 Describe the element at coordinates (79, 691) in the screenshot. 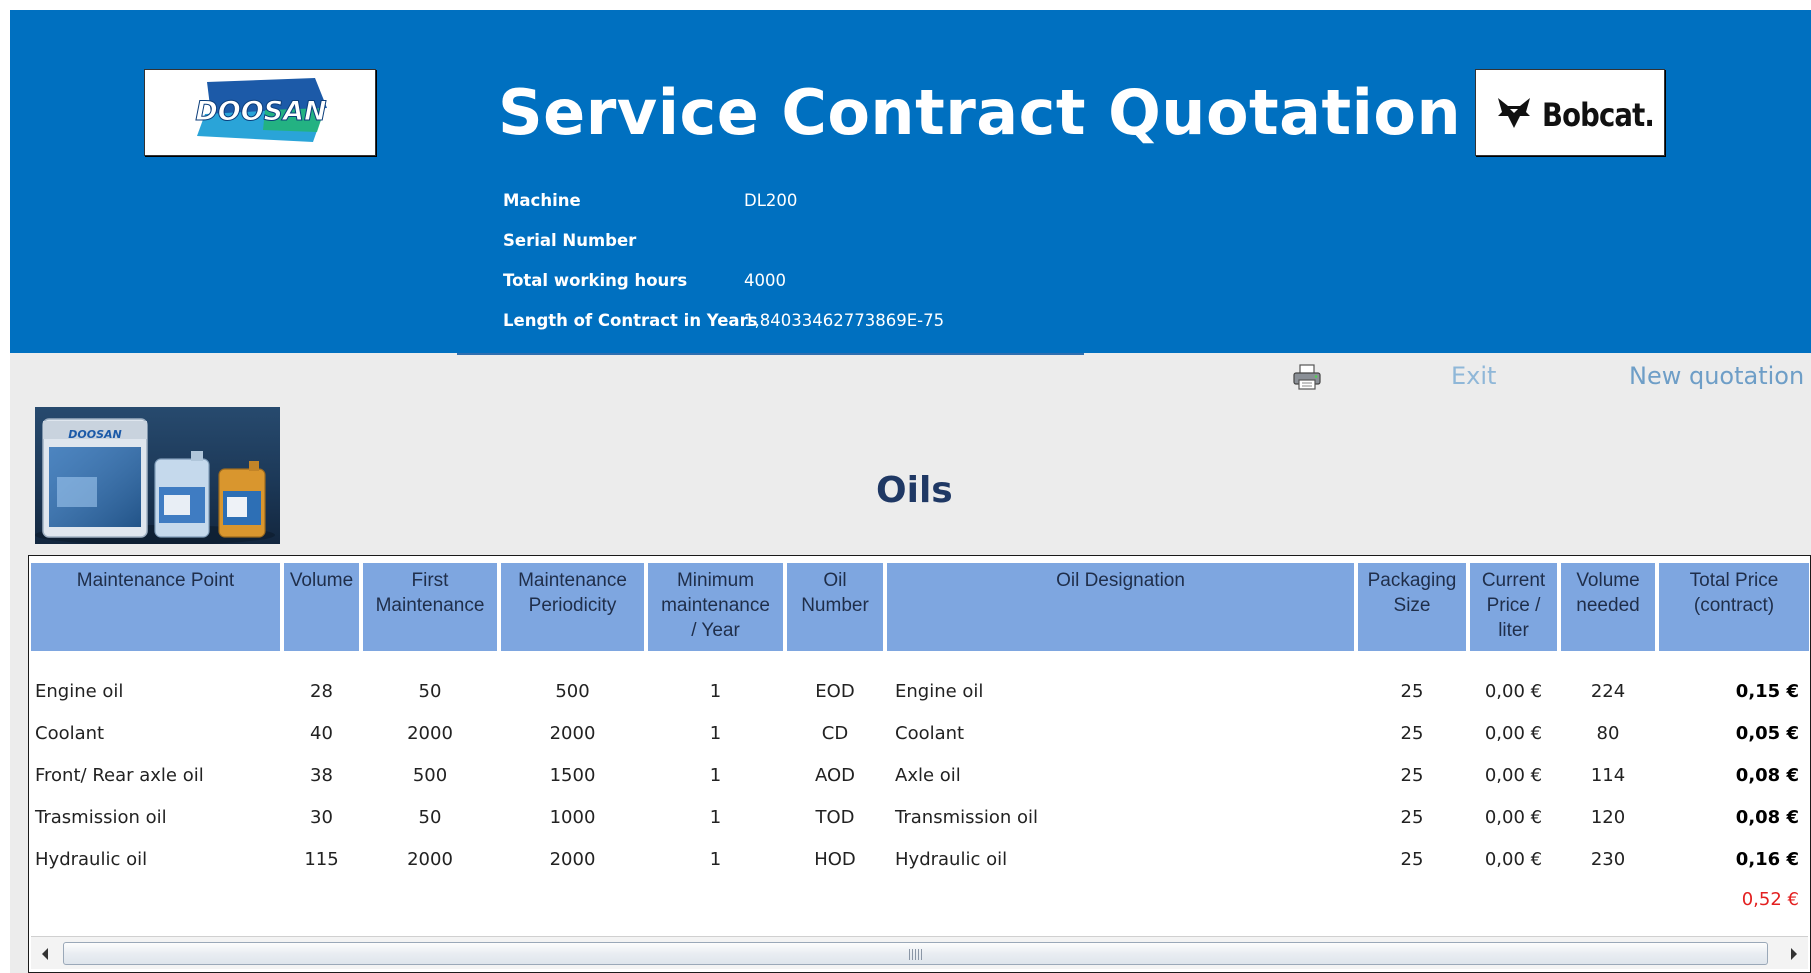

I see `cell-maintenance-point: Engine oil` at that location.